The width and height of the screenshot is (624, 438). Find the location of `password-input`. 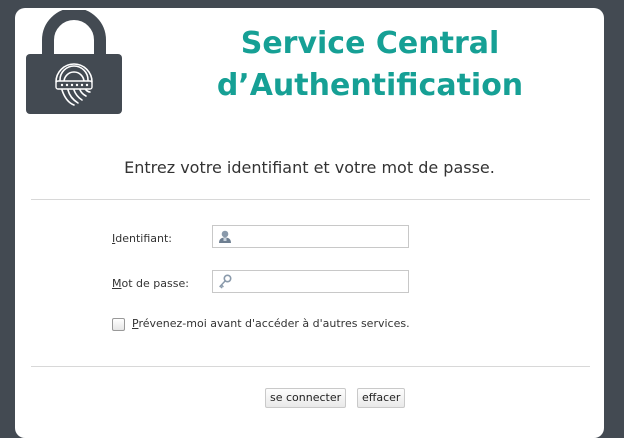

password-input is located at coordinates (321, 282).